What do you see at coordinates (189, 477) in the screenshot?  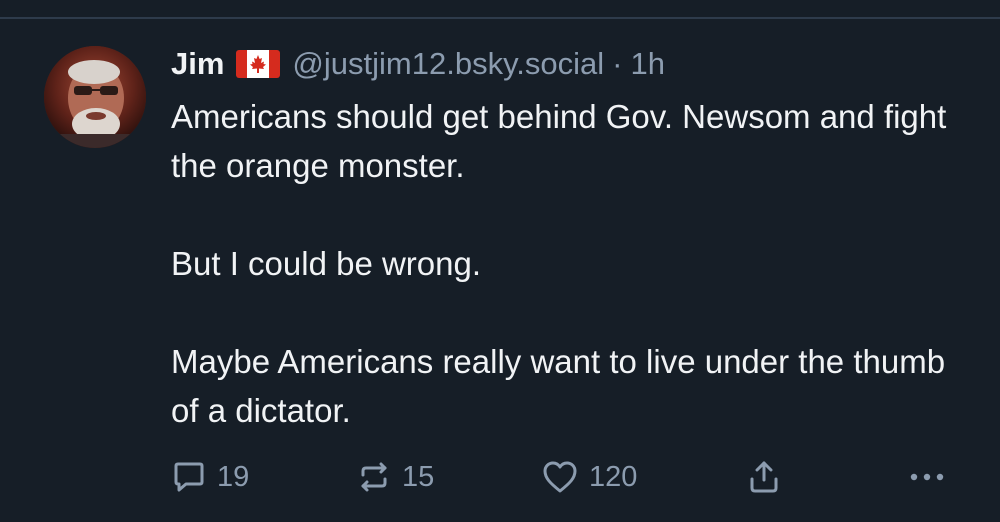 I see `reply-icon` at bounding box center [189, 477].